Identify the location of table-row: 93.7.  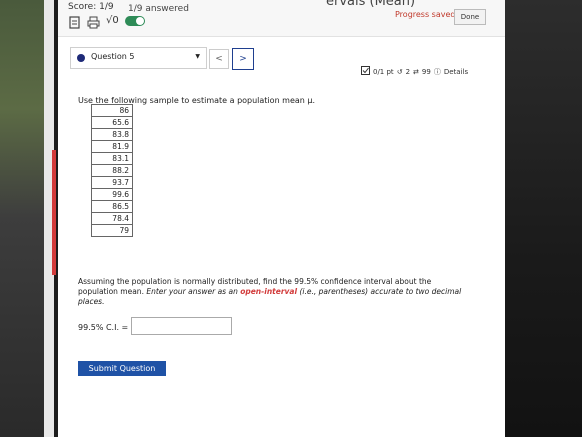
(112, 182).